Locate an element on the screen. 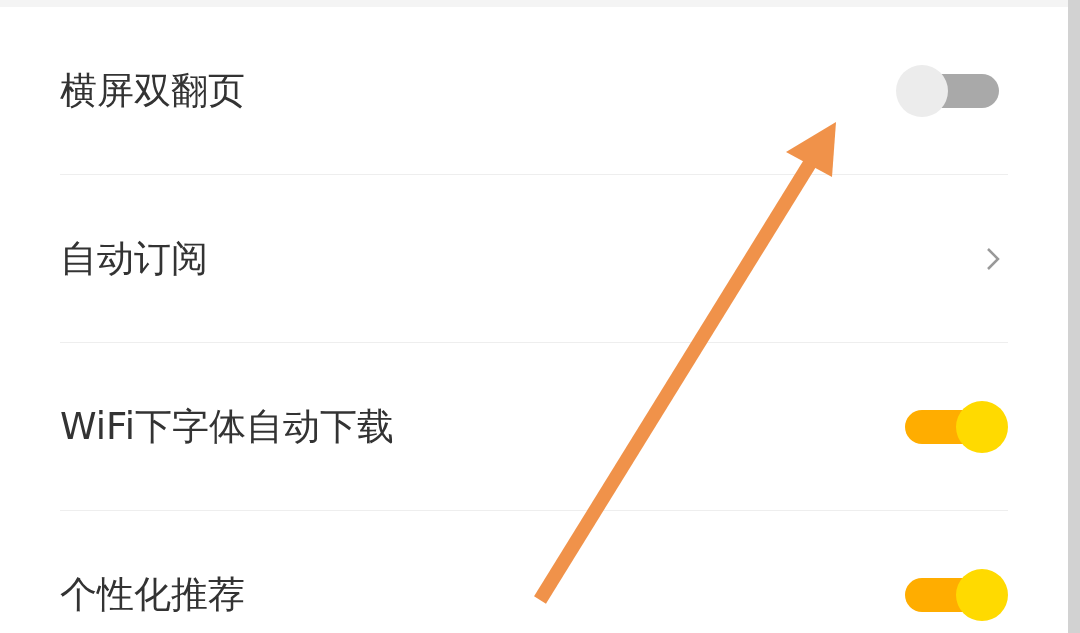 The width and height of the screenshot is (1080, 633). setting-label: 横屏双翻页 is located at coordinates (152, 90).